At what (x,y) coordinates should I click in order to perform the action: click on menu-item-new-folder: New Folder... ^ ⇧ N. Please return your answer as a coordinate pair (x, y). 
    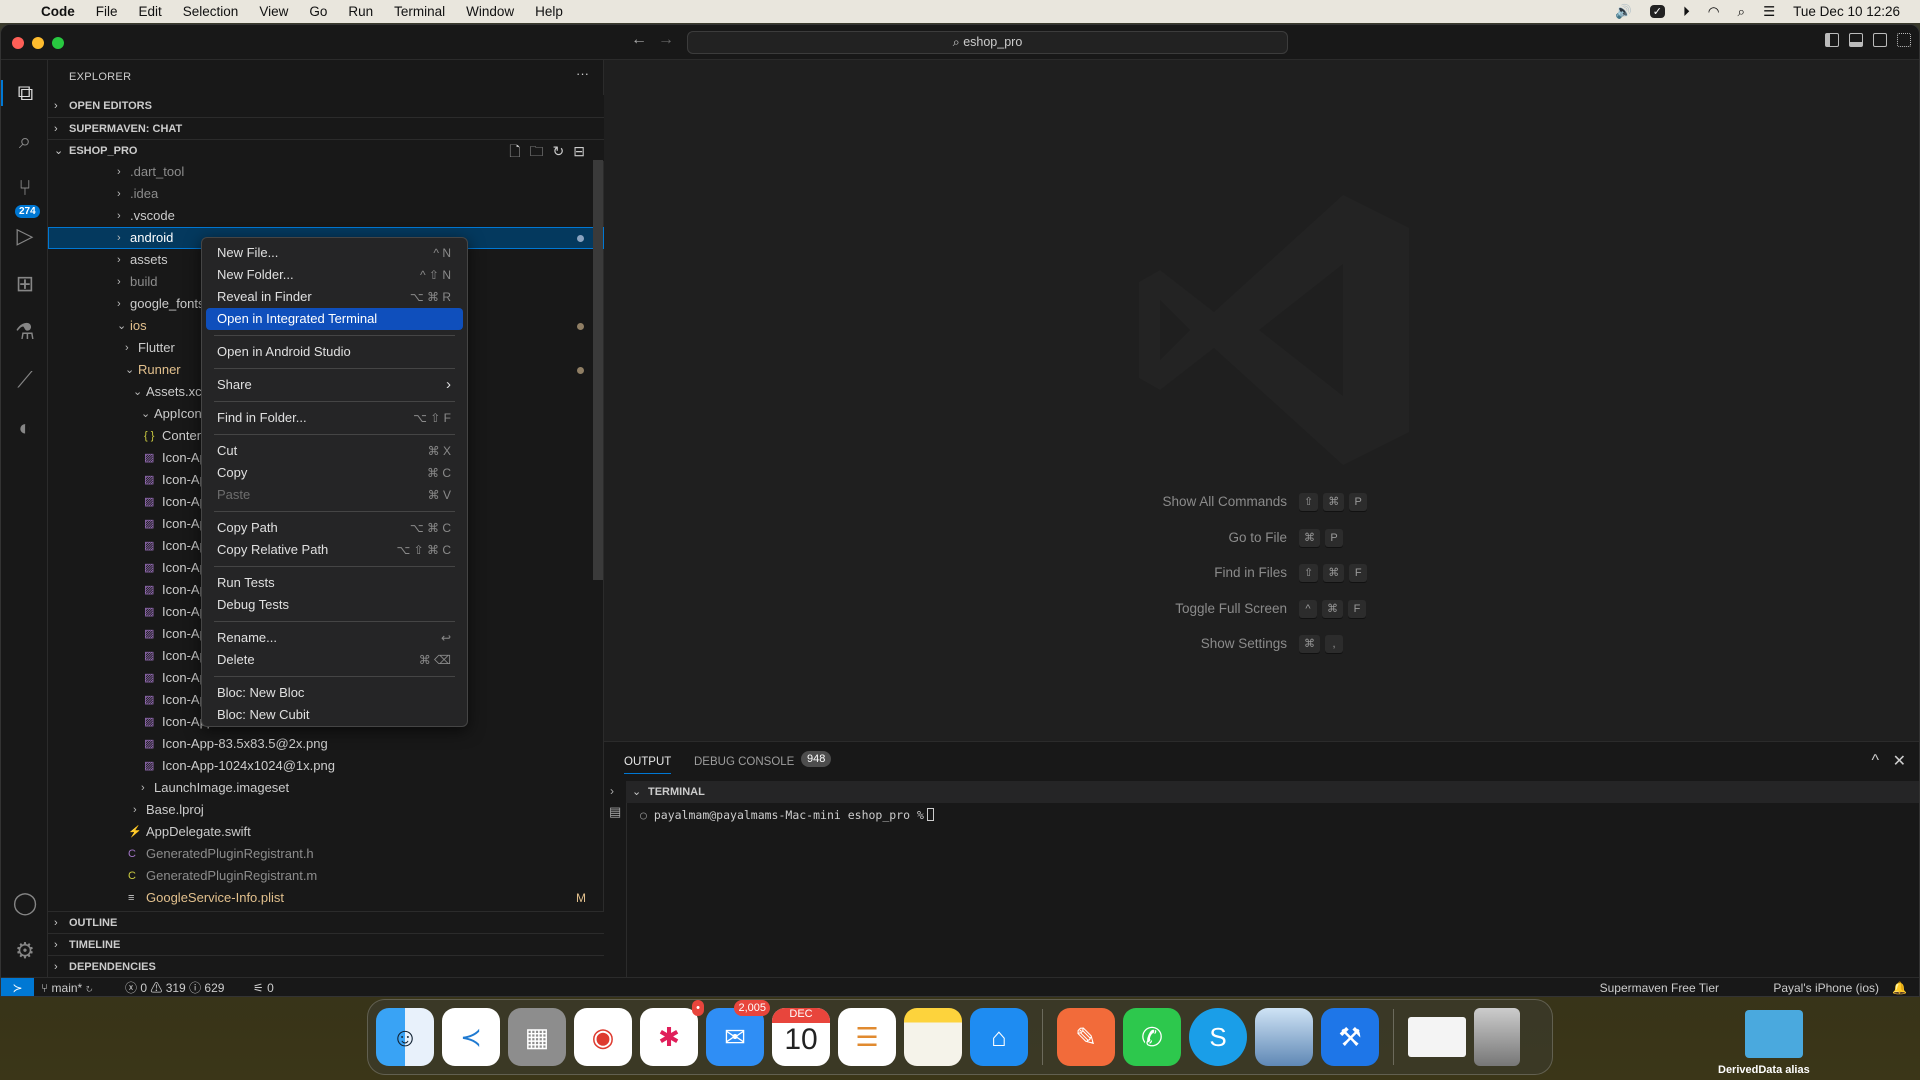
    Looking at the image, I should click on (334, 275).